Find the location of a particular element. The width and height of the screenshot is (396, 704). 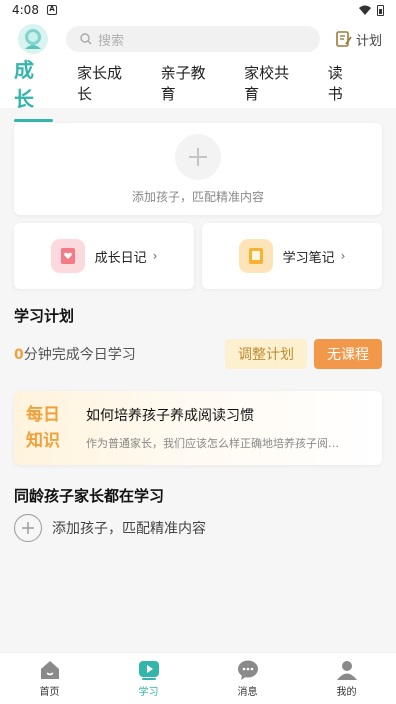

diary-label: 成长日记 is located at coordinates (120, 258).